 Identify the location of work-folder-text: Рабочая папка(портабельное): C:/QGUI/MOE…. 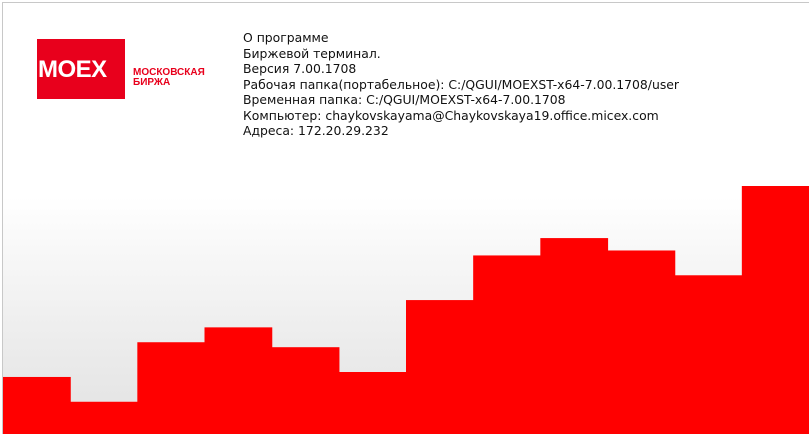
(461, 84).